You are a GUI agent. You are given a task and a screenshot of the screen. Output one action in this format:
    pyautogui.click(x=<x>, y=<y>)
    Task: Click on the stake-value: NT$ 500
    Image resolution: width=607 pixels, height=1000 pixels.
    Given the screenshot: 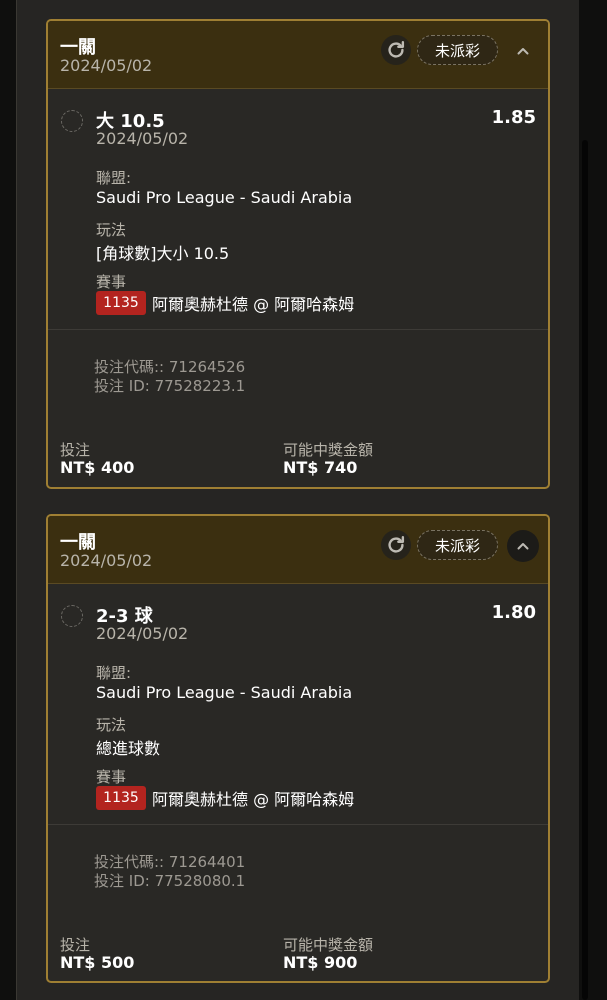 What is the action you would take?
    pyautogui.click(x=97, y=962)
    